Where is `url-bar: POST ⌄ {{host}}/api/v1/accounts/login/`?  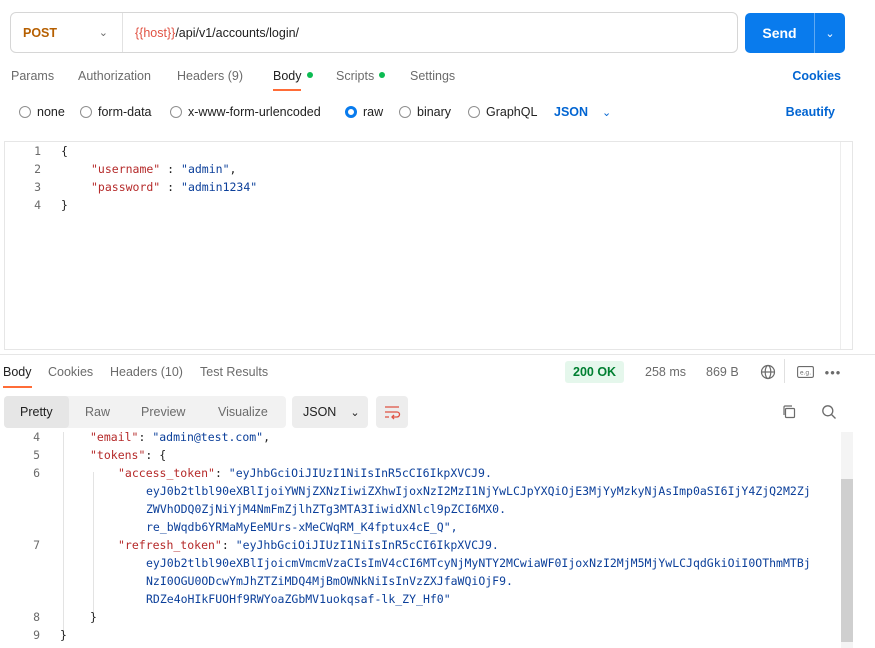 url-bar: POST ⌄ {{host}}/api/v1/accounts/login/ is located at coordinates (374, 32).